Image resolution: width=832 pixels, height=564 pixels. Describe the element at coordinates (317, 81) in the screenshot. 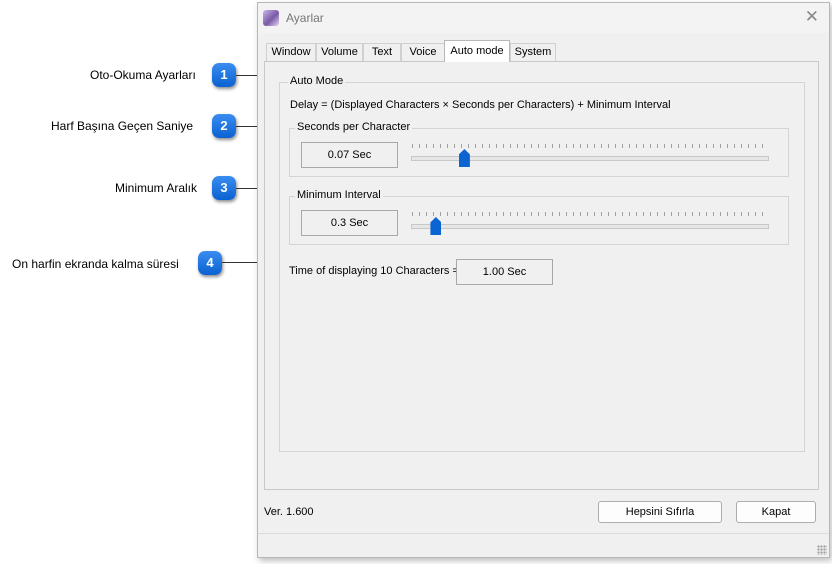

I see `auto-mode-group-title: Auto Mode` at that location.